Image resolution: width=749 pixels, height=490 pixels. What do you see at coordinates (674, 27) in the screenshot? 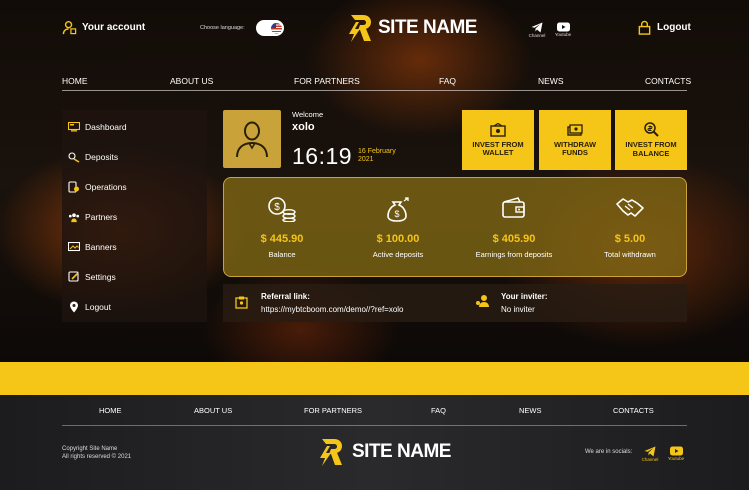
I see `logout-label: Logout` at bounding box center [674, 27].